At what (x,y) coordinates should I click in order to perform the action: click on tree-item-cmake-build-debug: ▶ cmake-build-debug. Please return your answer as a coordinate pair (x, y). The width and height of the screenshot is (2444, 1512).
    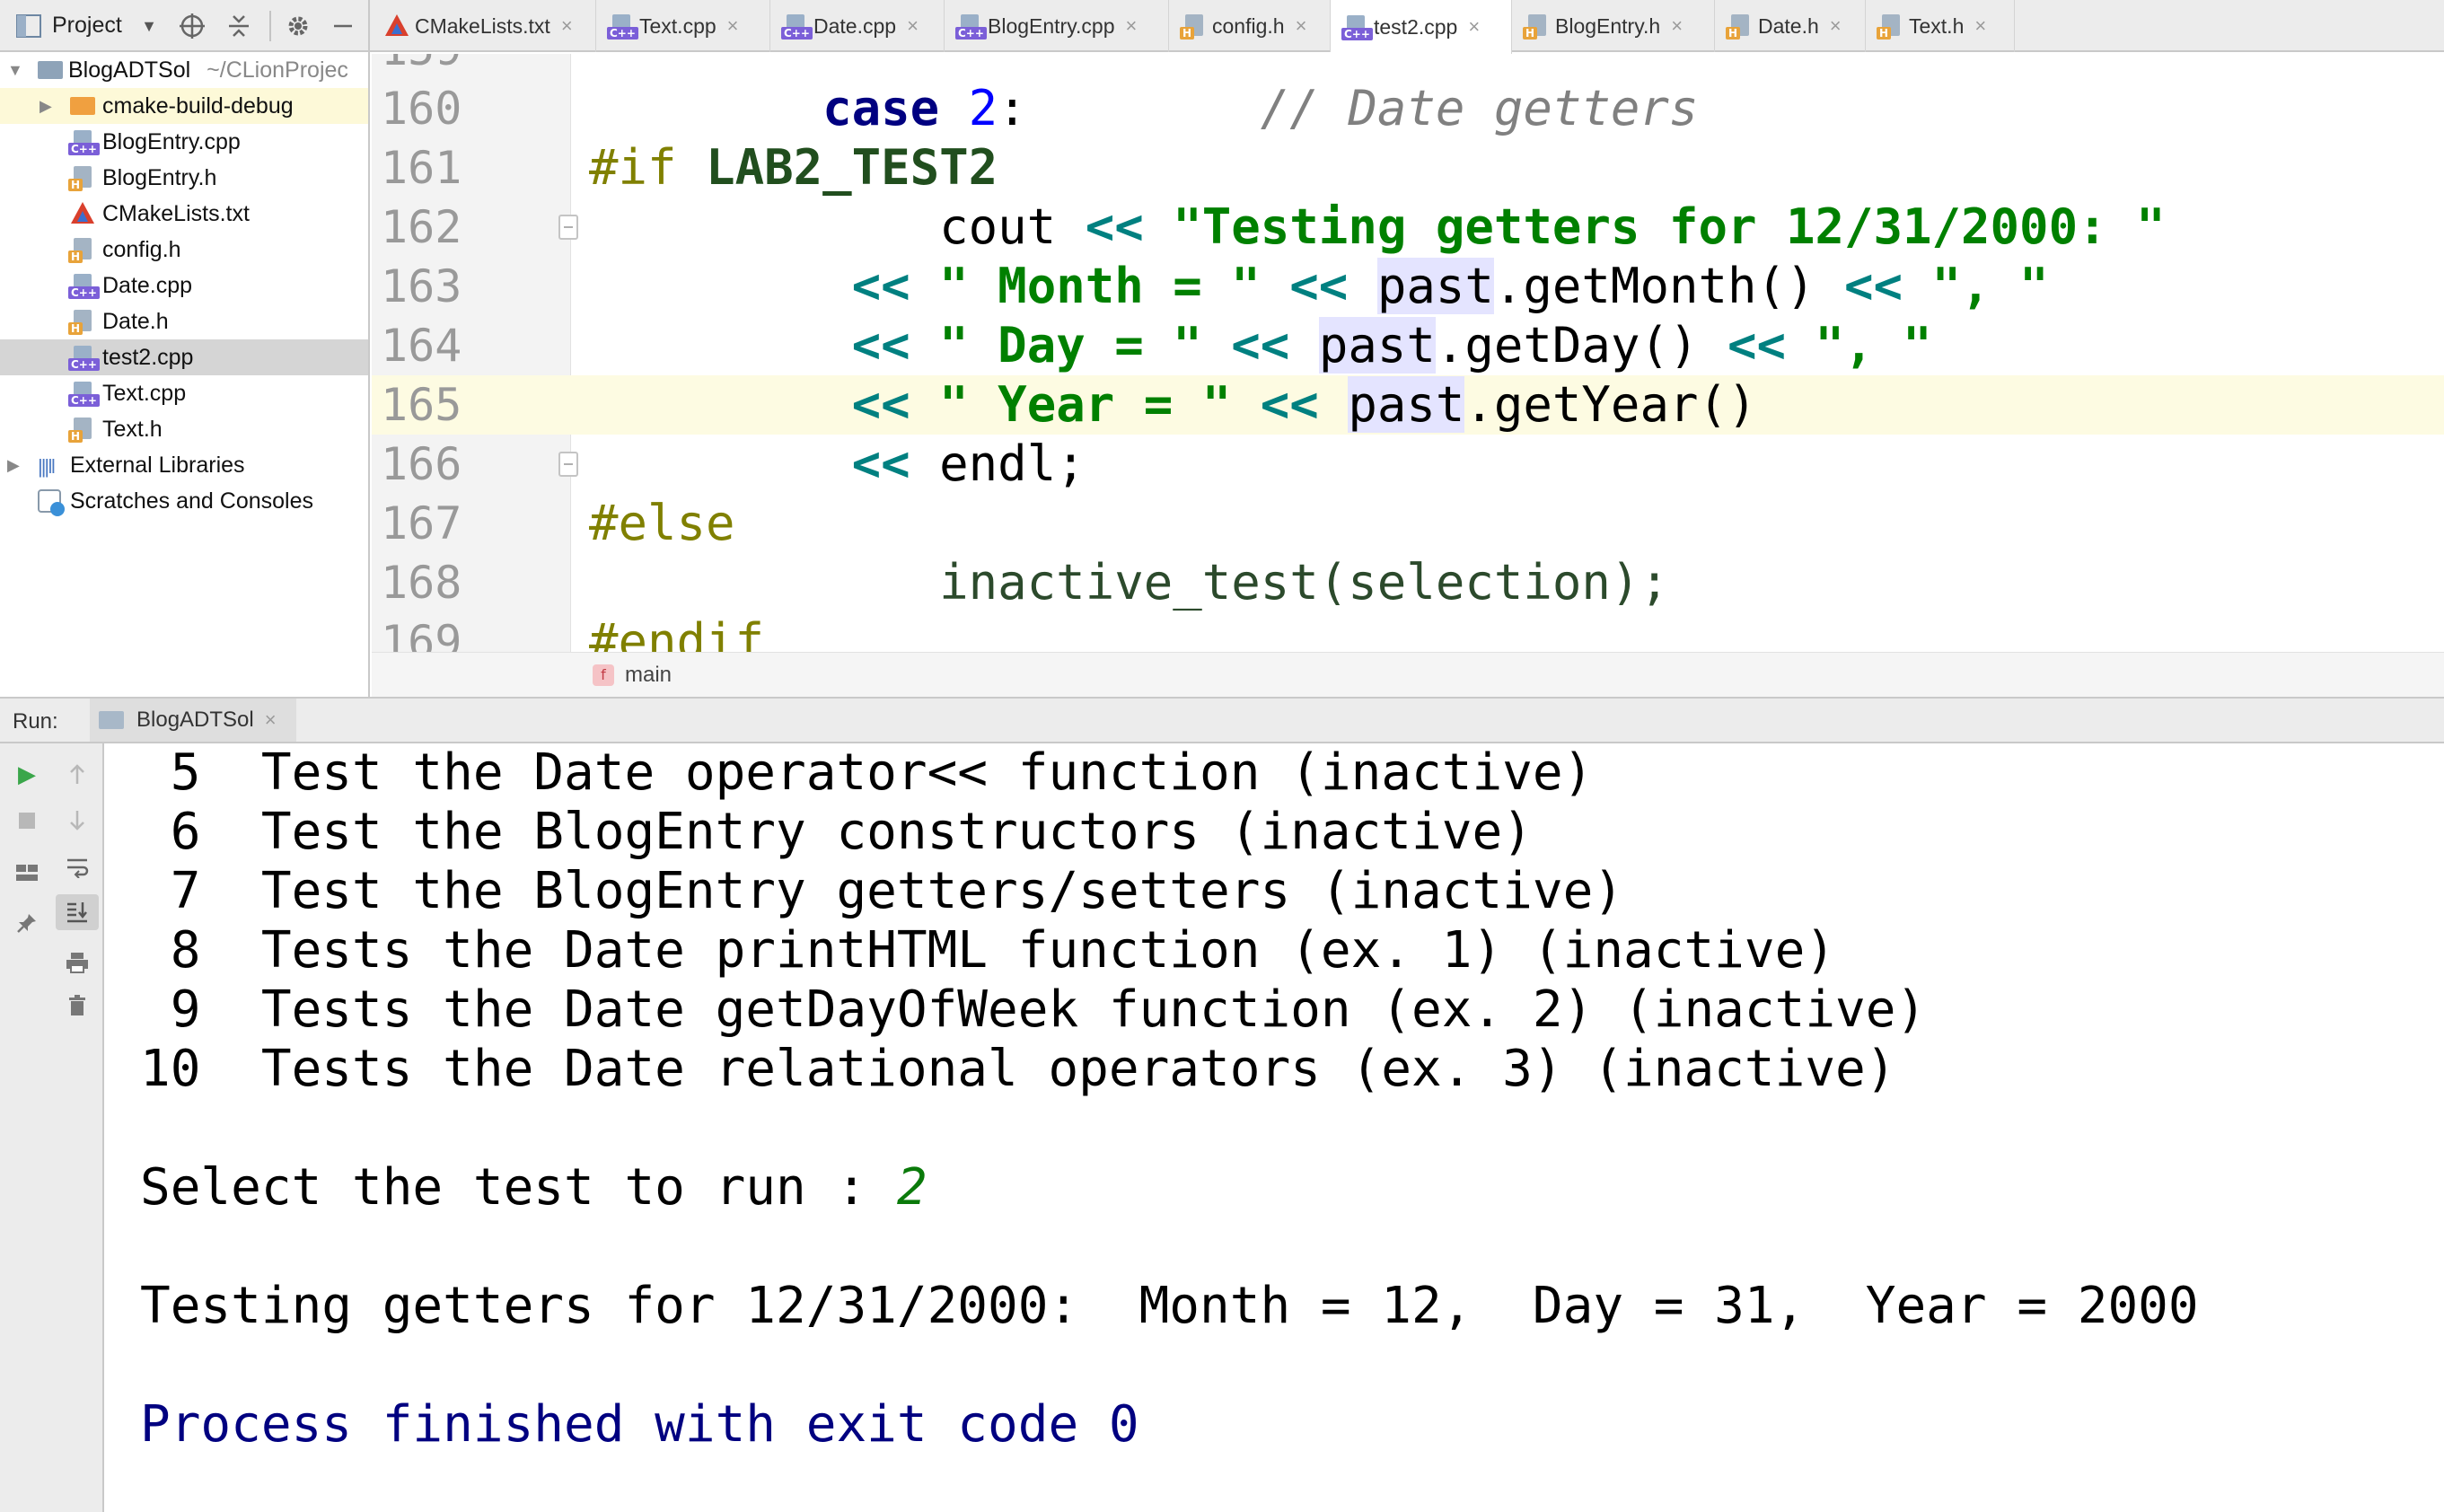
    Looking at the image, I should click on (184, 106).